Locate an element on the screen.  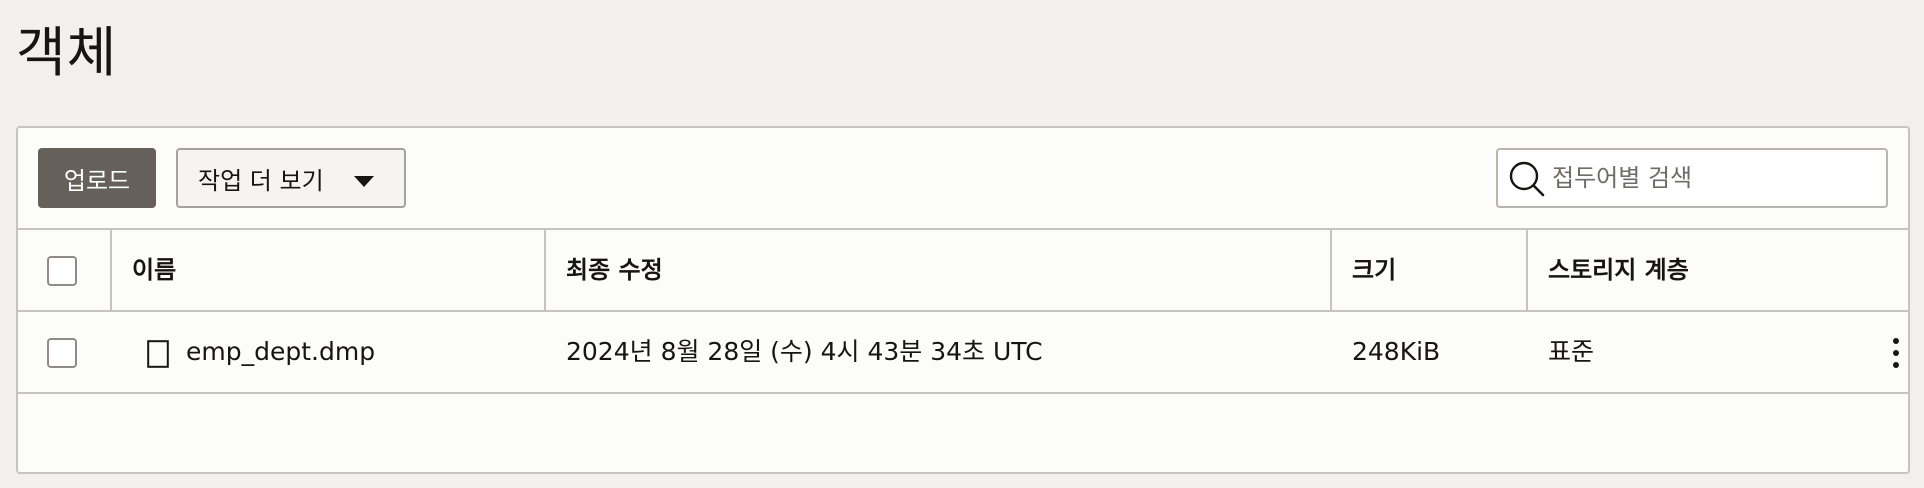
page-title: 객체 is located at coordinates (67, 52).